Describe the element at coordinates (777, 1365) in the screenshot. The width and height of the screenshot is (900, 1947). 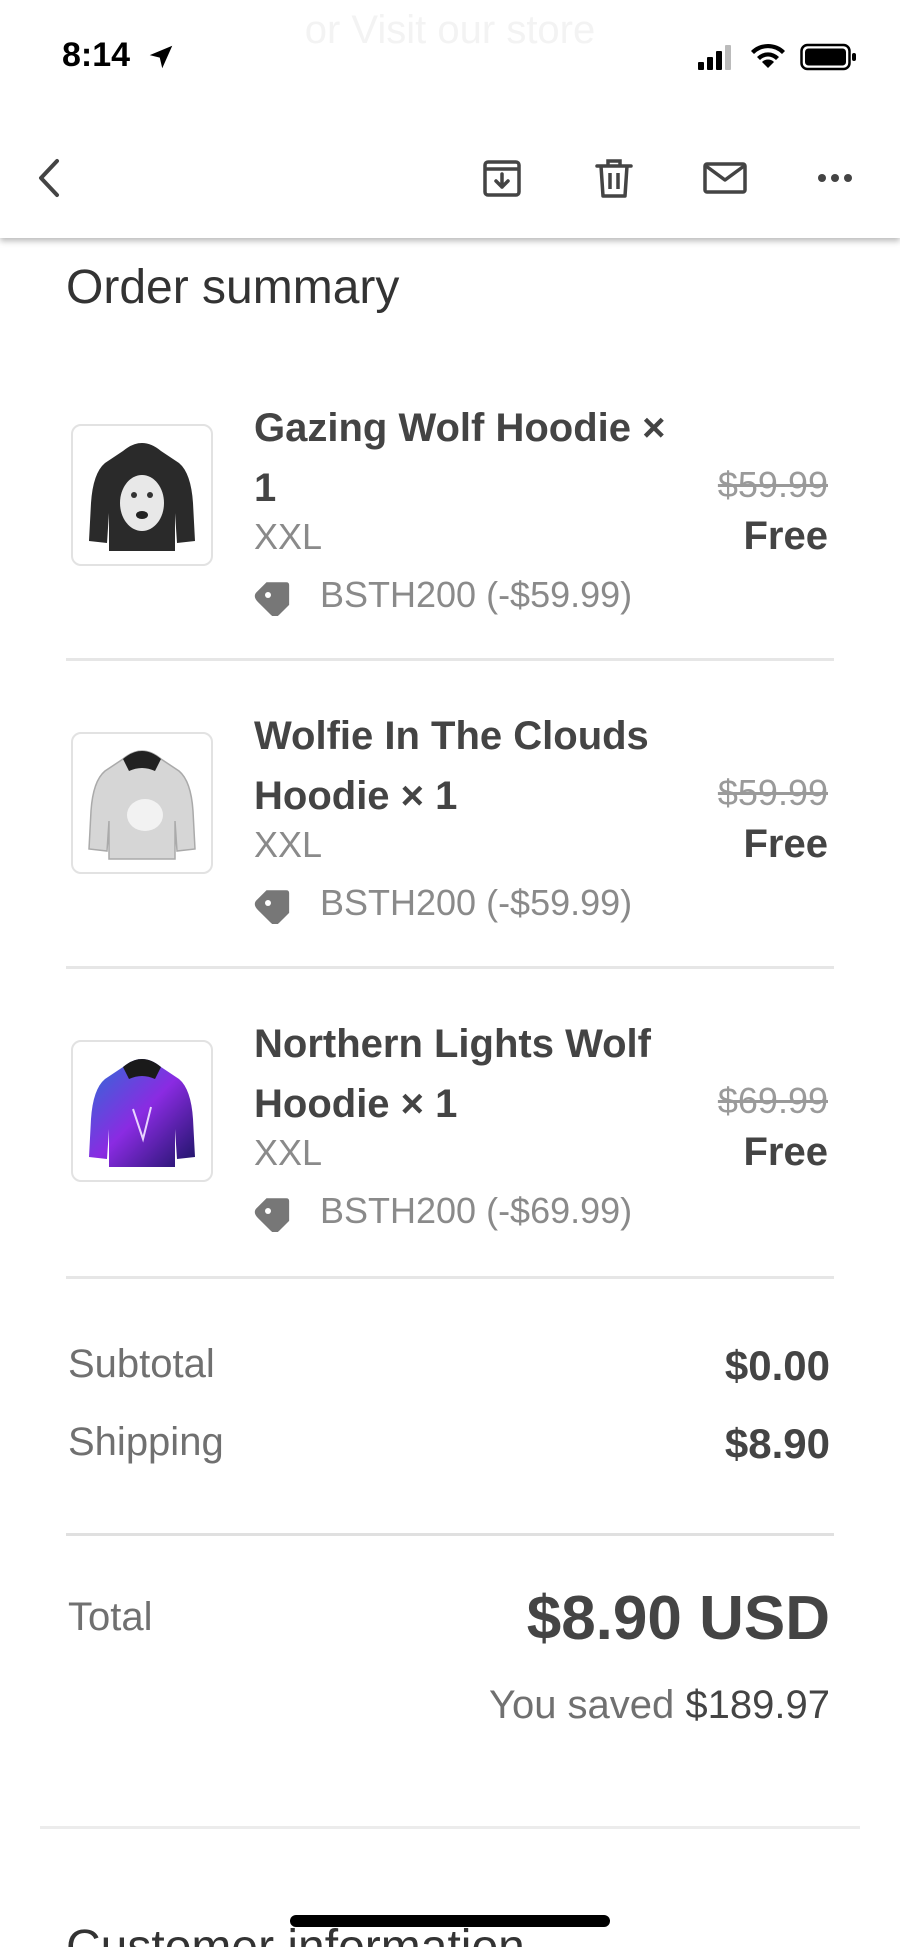
I see `subtotal-value: $0.00` at that location.